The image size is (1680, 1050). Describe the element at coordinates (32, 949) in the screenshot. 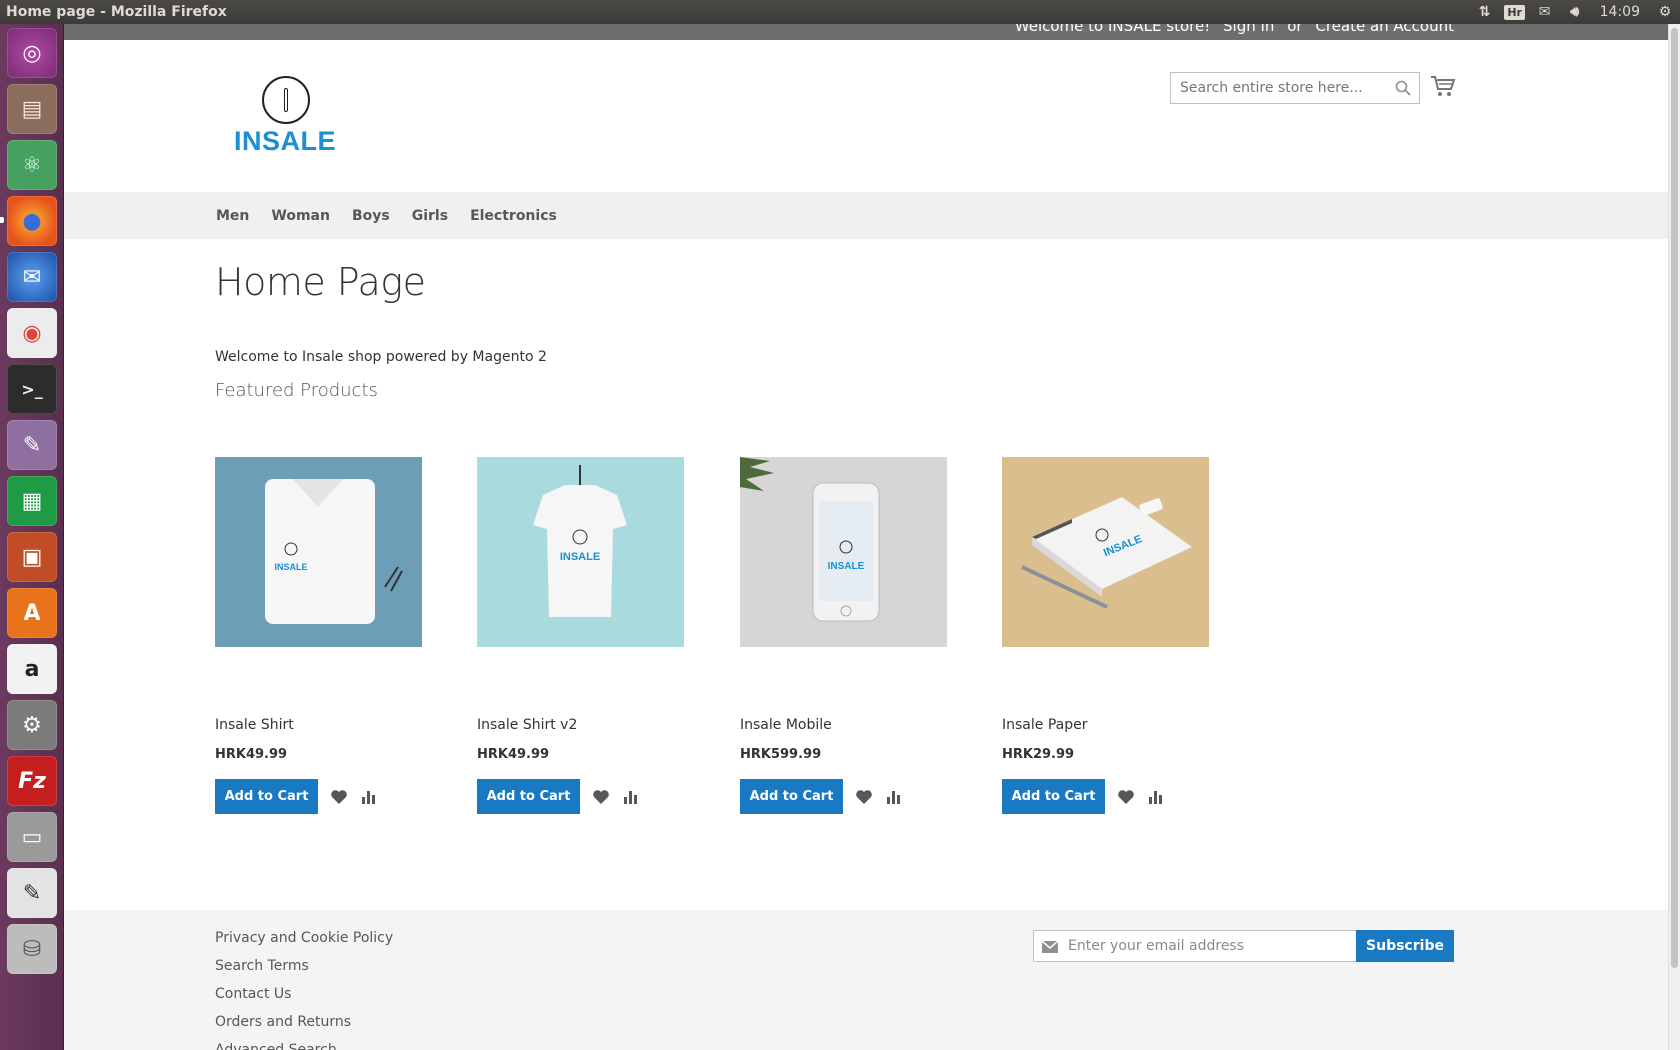

I see `disks-icon: ⛁` at that location.